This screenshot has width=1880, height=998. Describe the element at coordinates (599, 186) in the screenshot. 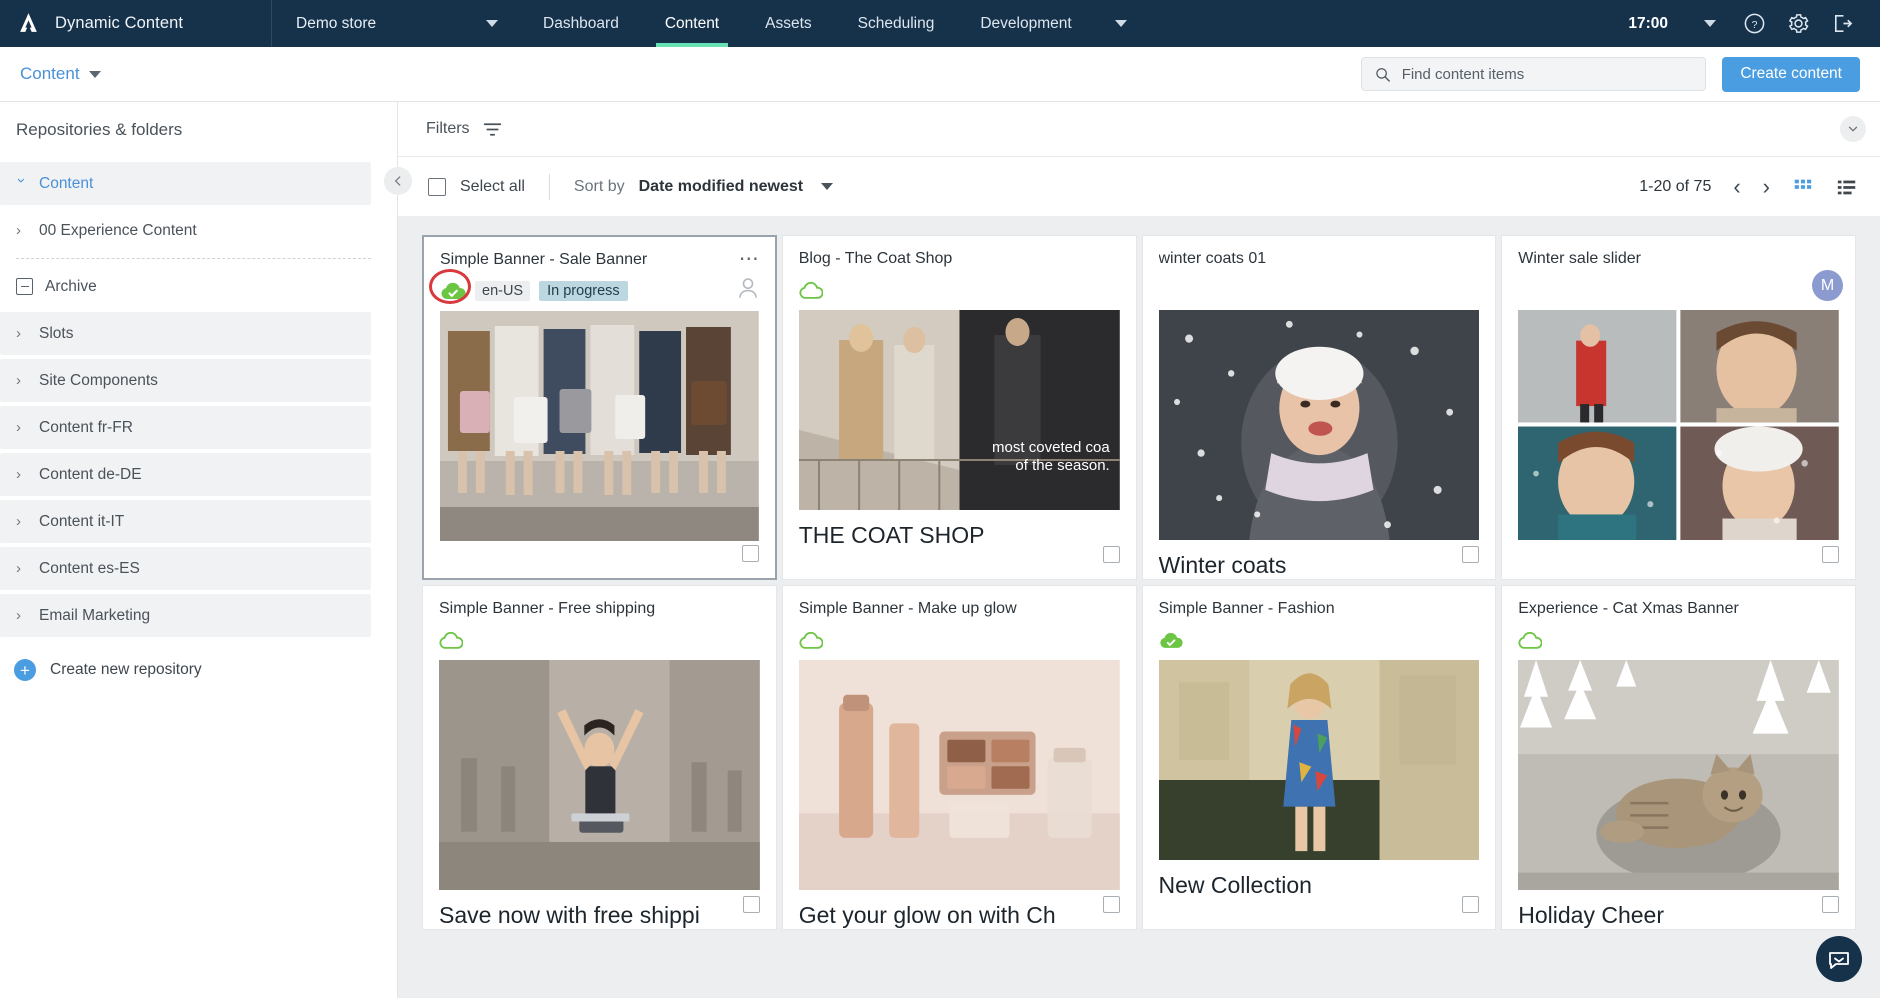

I see `sort-by-label: Sort by` at that location.